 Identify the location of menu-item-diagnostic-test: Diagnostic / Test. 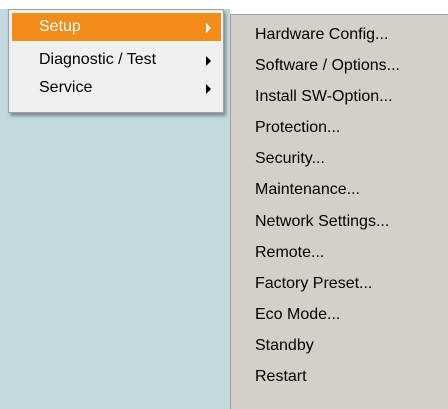
(116, 60).